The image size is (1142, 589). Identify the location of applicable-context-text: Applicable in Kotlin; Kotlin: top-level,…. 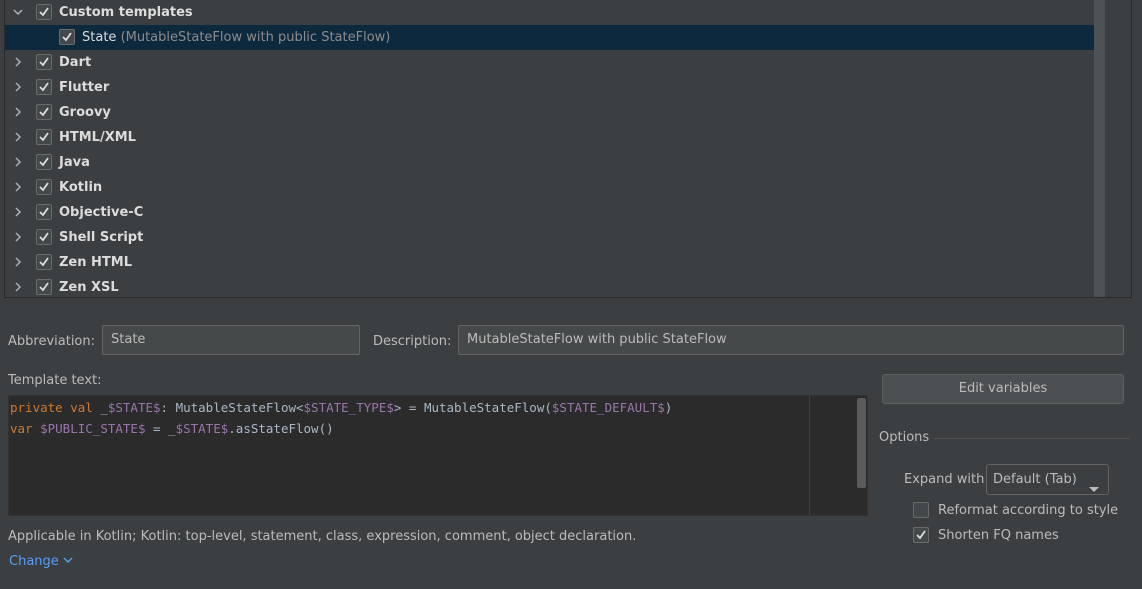
(322, 536).